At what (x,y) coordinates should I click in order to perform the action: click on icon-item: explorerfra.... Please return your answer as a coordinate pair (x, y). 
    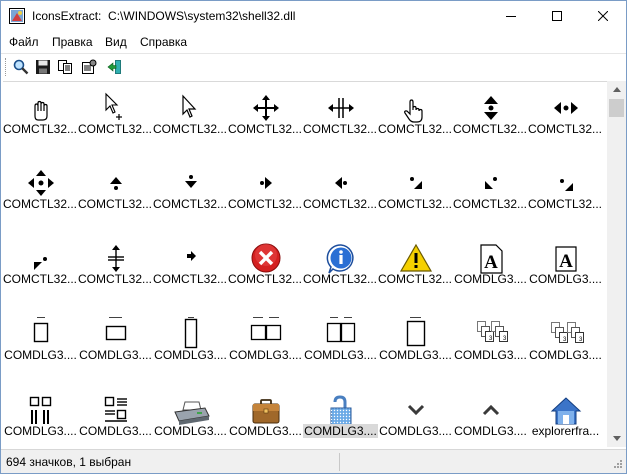
    Looking at the image, I should click on (565, 414).